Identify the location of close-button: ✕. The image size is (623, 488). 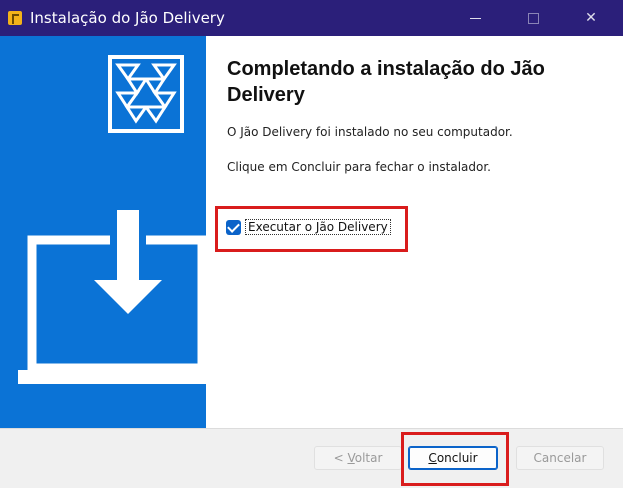
(591, 18).